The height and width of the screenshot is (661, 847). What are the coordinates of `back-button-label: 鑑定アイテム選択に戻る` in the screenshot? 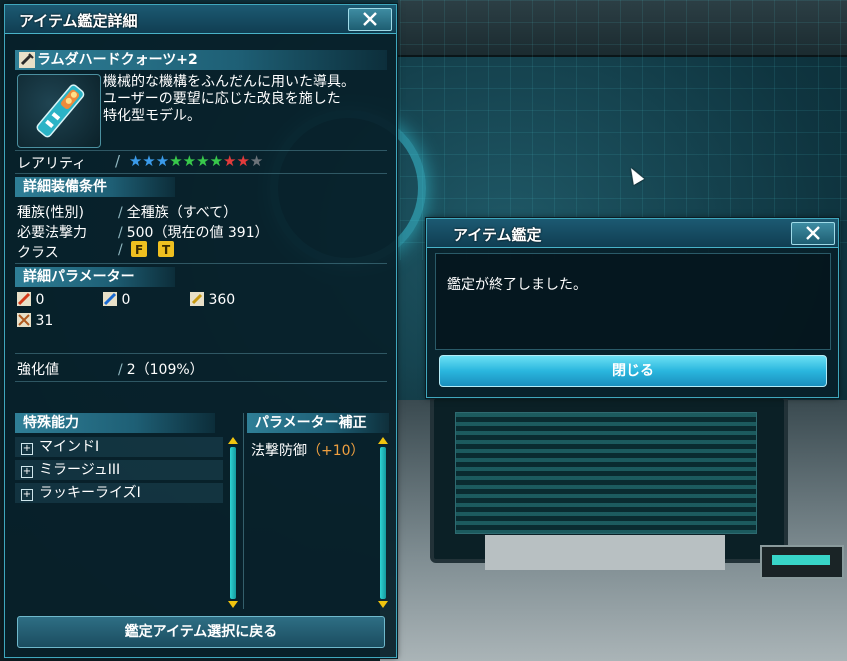 It's located at (201, 632).